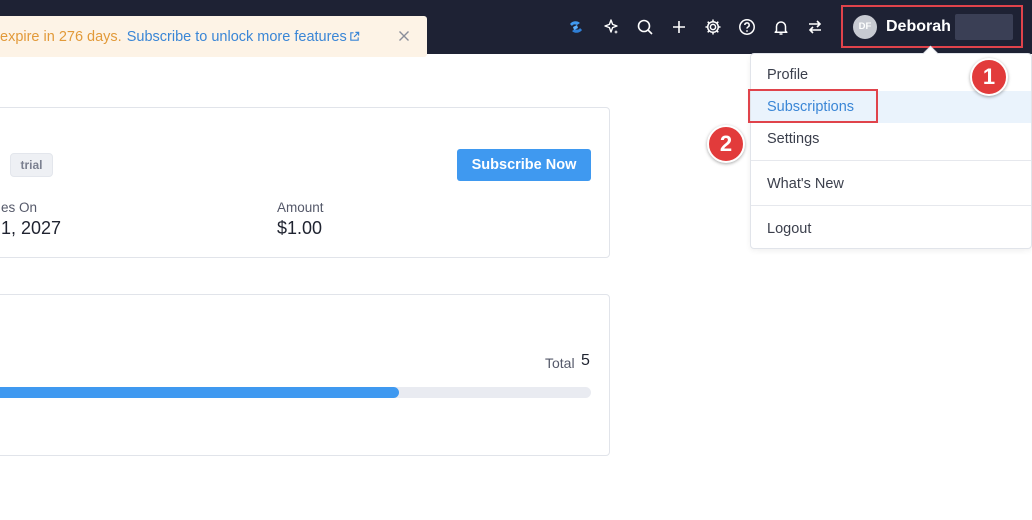  I want to click on amount-label: Amount, so click(300, 207).